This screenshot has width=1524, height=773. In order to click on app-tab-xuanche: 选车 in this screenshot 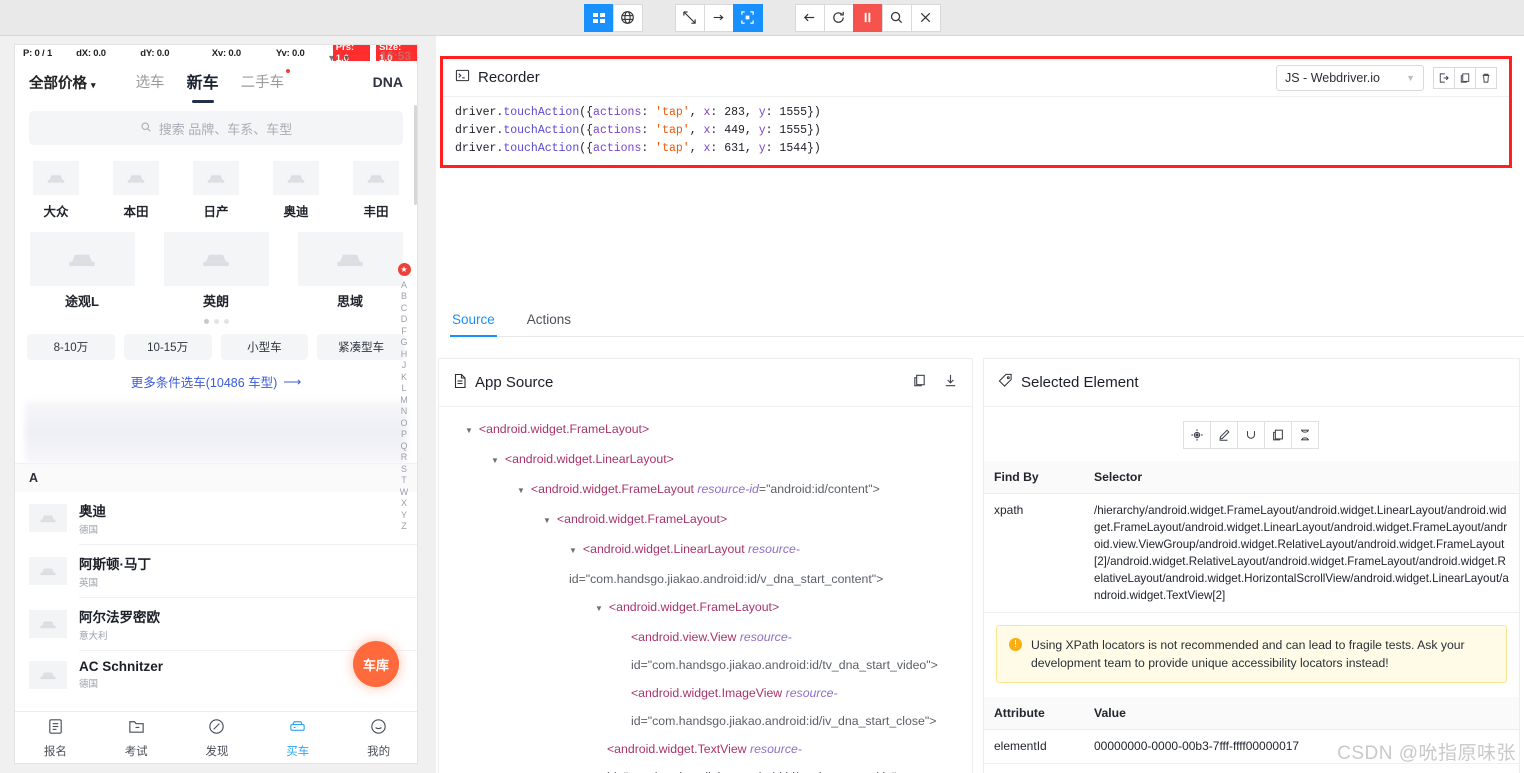, I will do `click(150, 82)`.